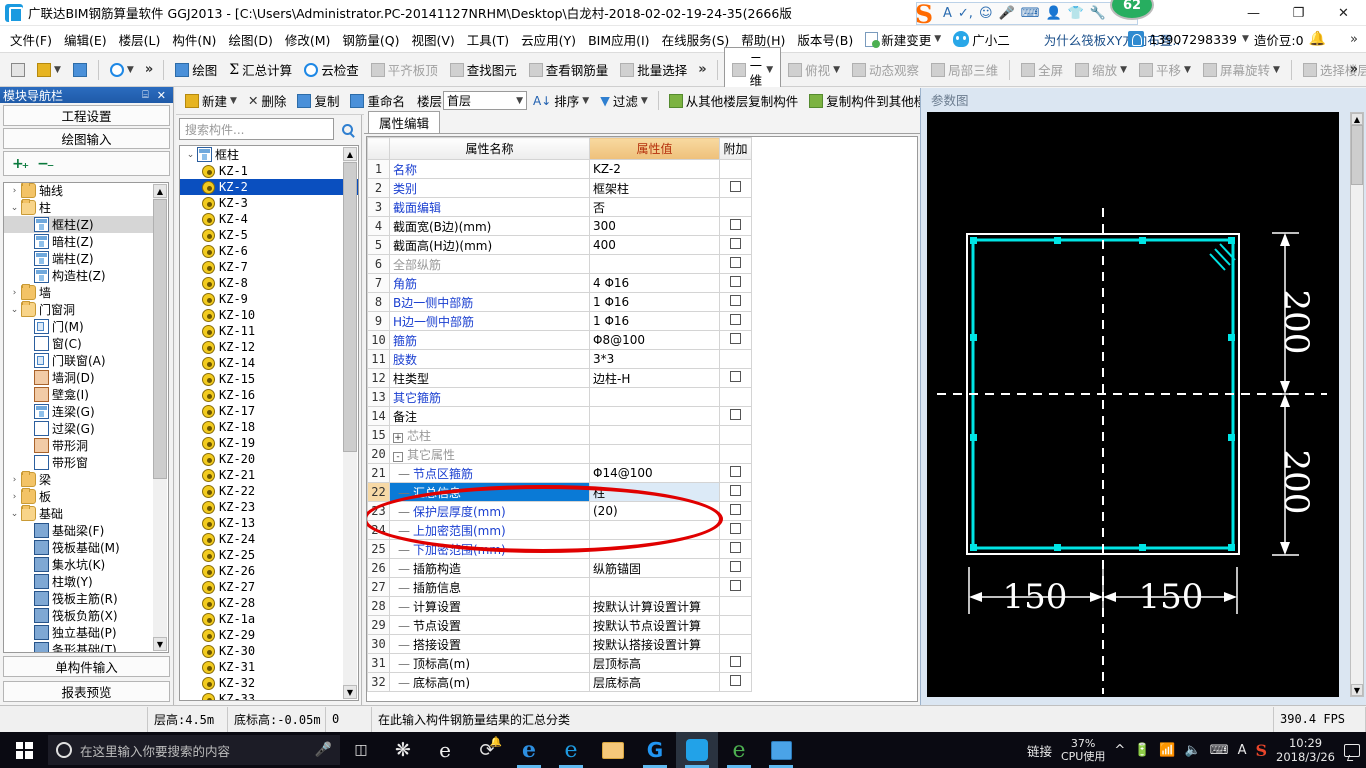  What do you see at coordinates (269, 475) in the screenshot?
I see `component-list-item: KZ-21` at bounding box center [269, 475].